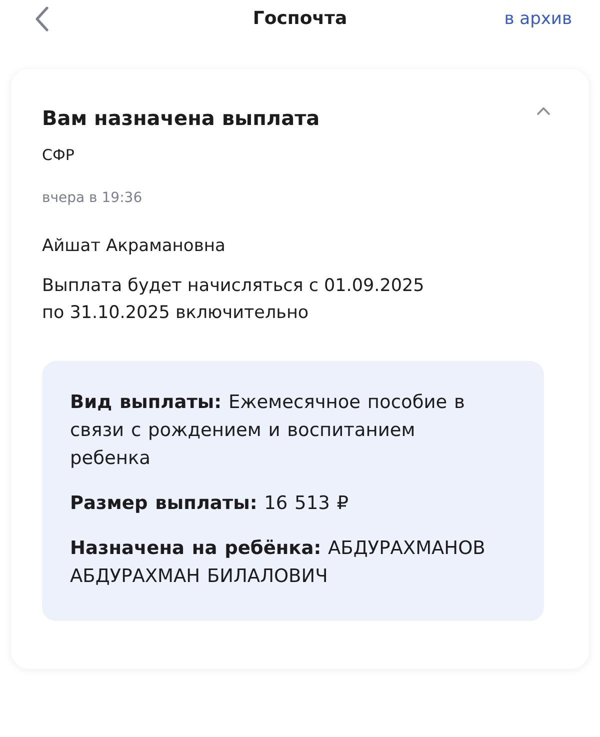 Image resolution: width=600 pixels, height=737 pixels. I want to click on chevron-up-icon, so click(543, 111).